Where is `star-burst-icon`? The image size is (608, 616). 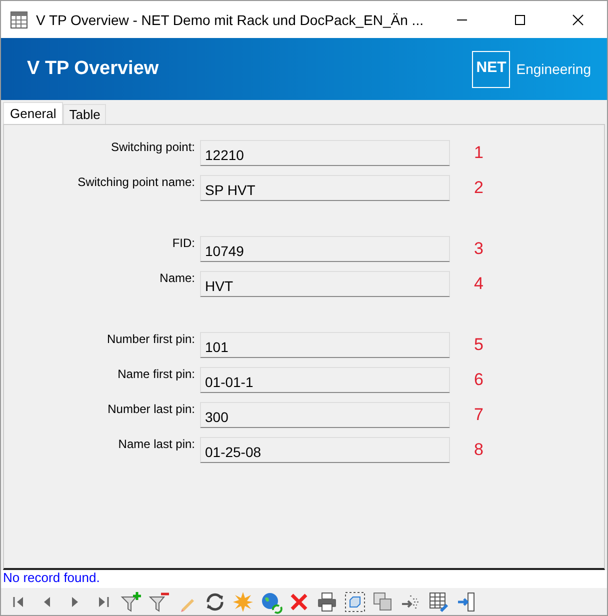
star-burst-icon is located at coordinates (243, 602).